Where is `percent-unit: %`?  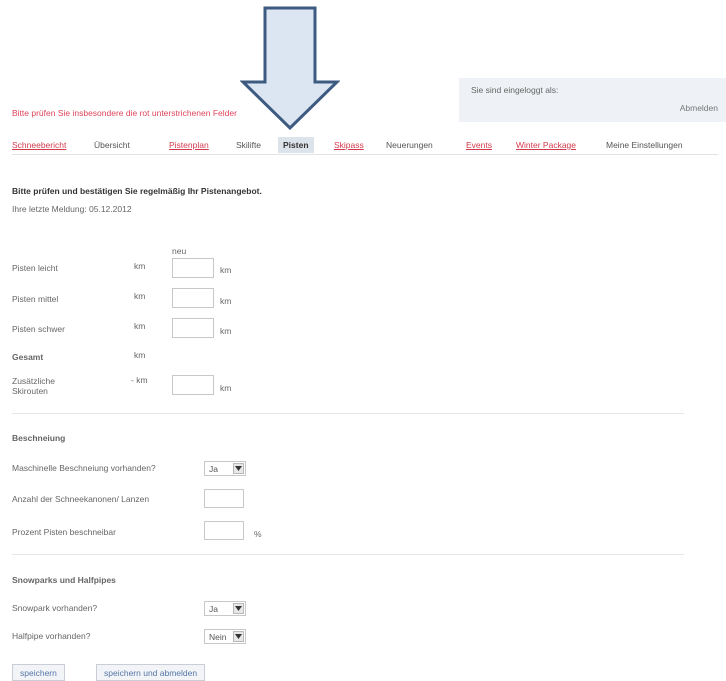
percent-unit: % is located at coordinates (258, 534).